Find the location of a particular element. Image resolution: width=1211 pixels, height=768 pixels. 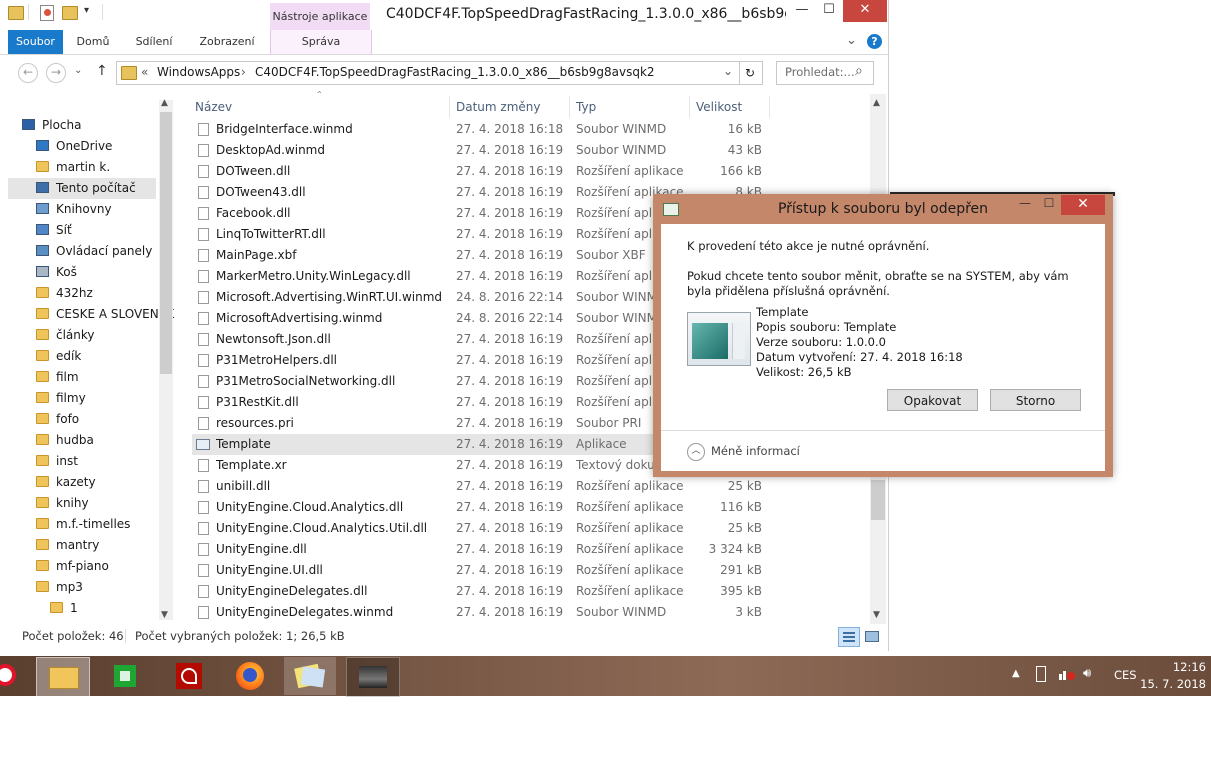

tab-view: Zobrazení is located at coordinates (227, 42).